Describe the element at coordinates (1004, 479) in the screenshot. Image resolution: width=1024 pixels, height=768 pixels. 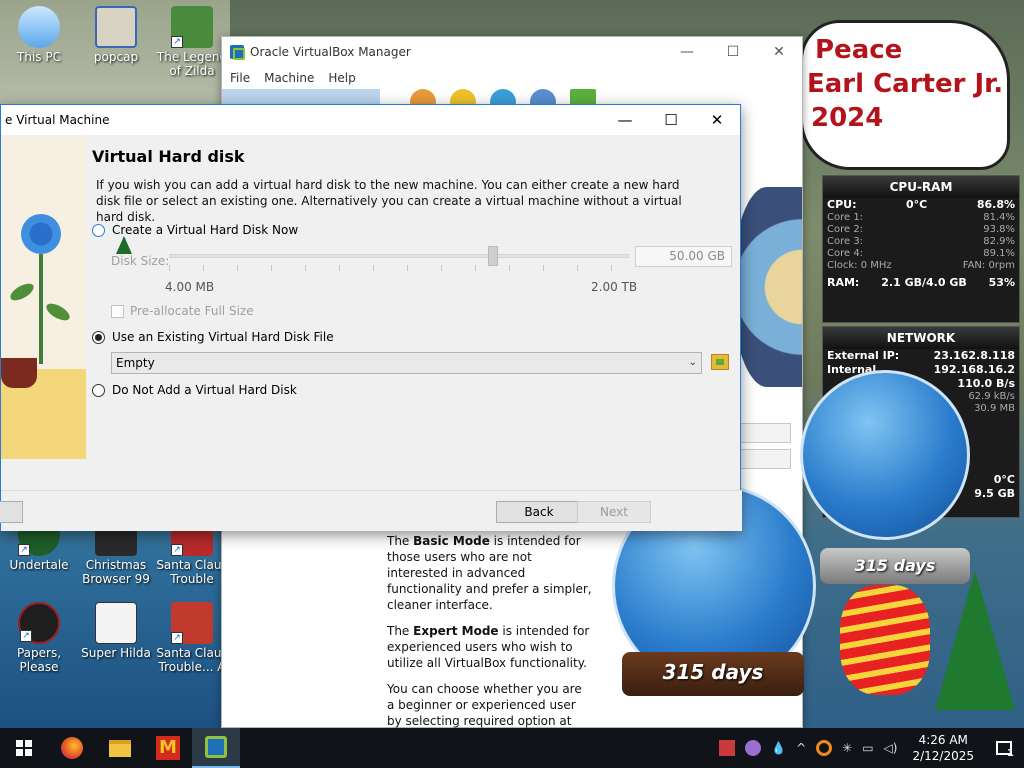
I see `temp-value: 0°C` at that location.